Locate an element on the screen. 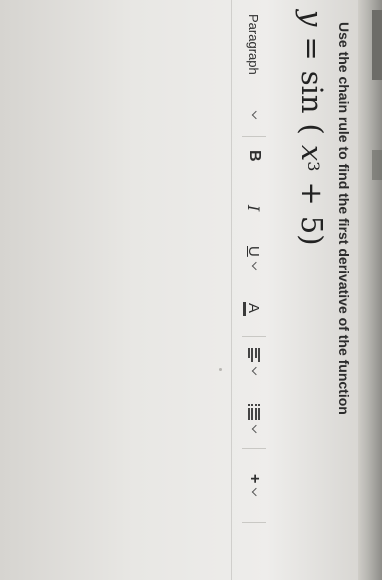 Image resolution: width=382 pixels, height=580 pixels. editor-toolbar: Paragraph B I U A + is located at coordinates (253, 290).